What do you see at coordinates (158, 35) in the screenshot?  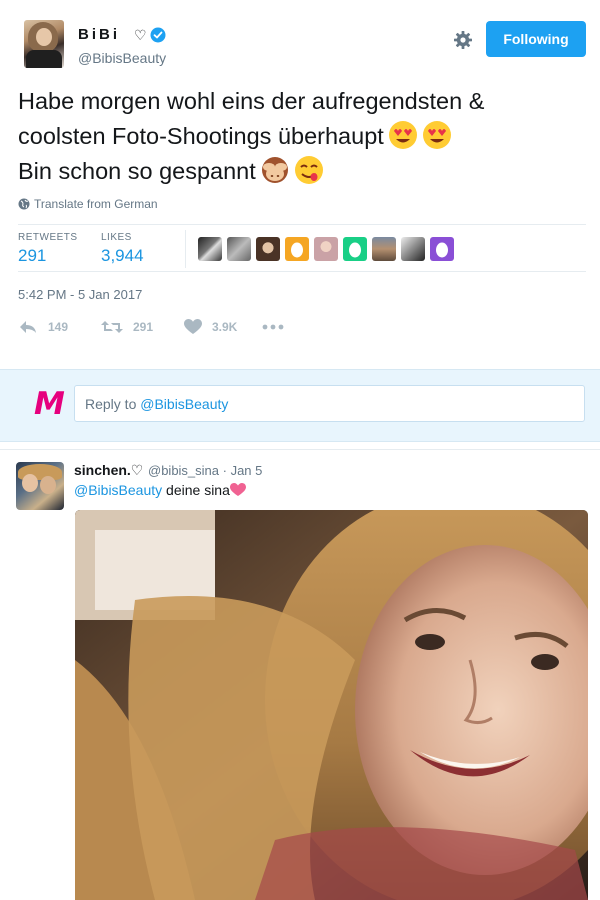 I see `verified-icon` at bounding box center [158, 35].